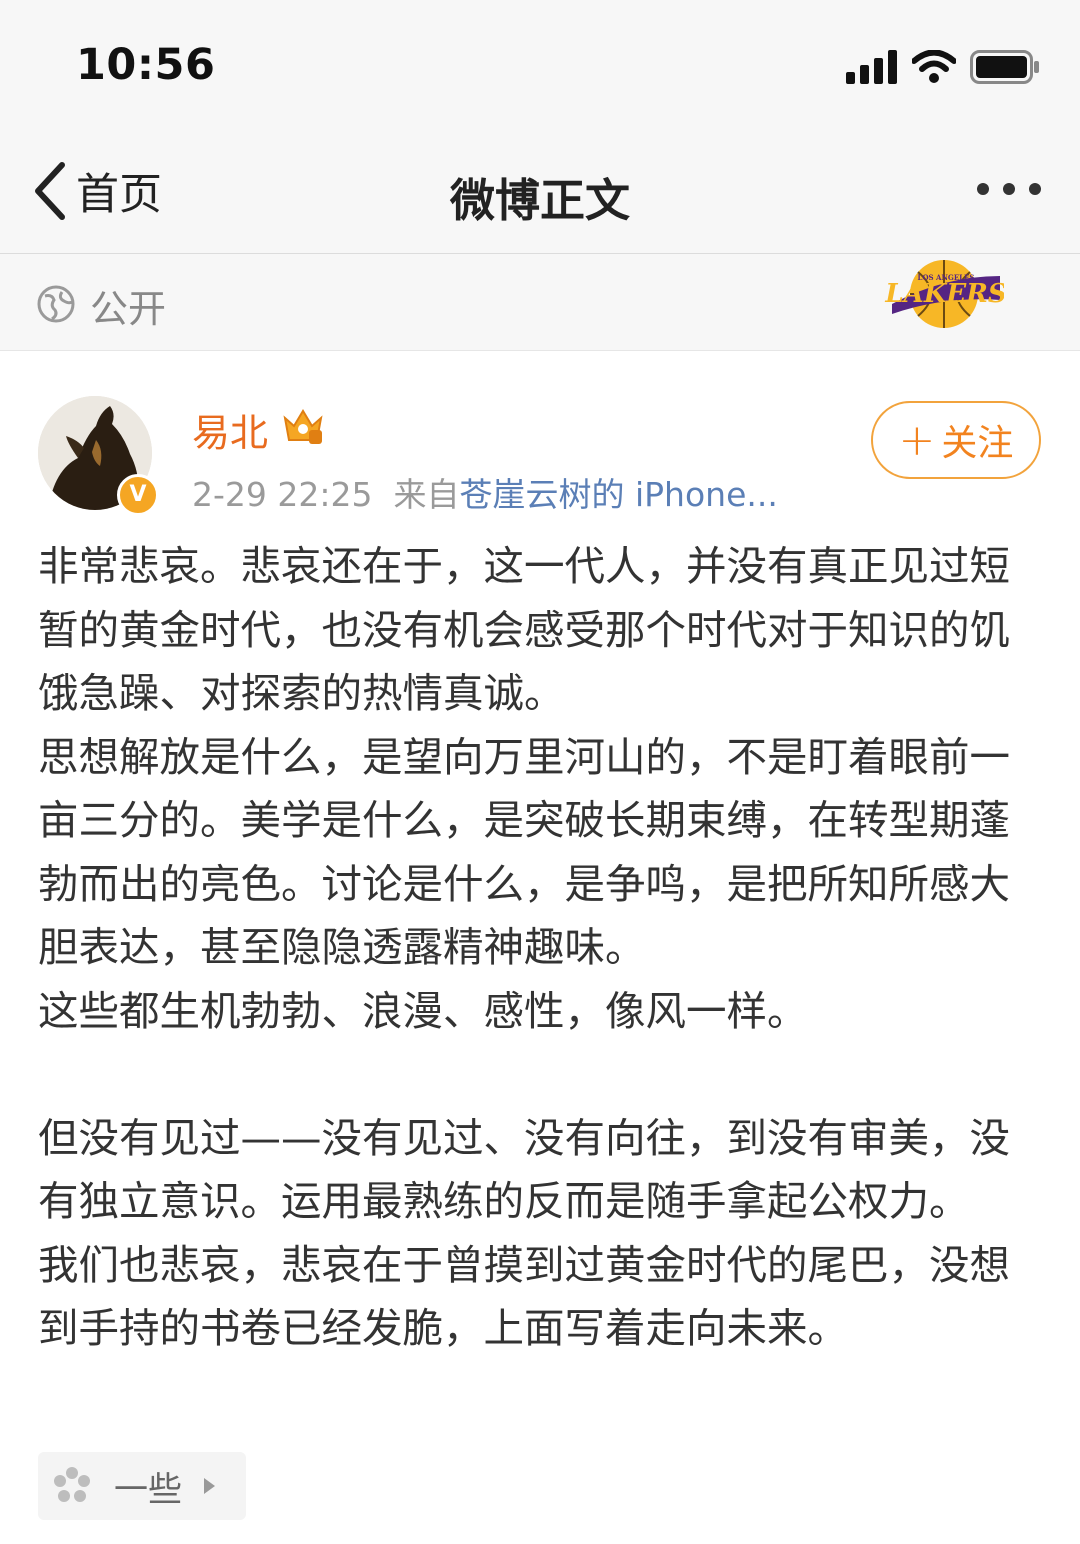 This screenshot has height=1544, width=1080. I want to click on lakers-logo: LOS ANGELES LAKERS, so click(944, 294).